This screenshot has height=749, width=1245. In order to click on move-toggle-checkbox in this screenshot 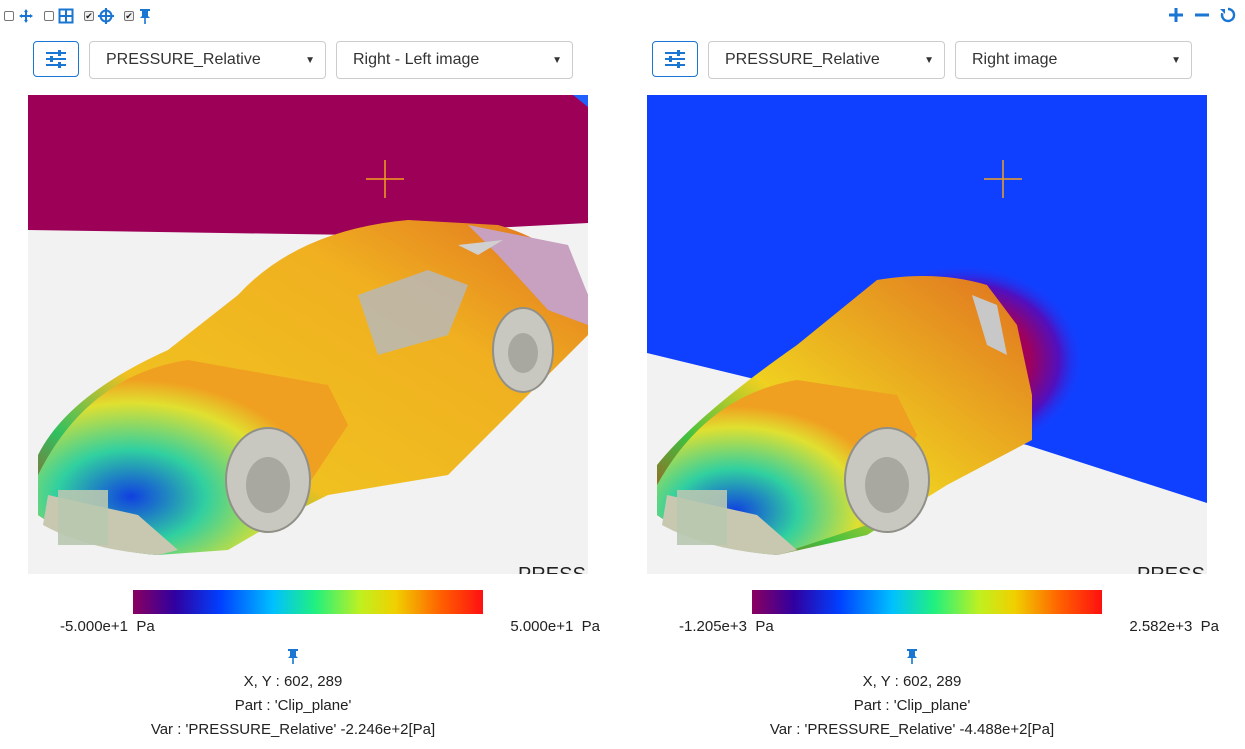, I will do `click(9, 16)`.